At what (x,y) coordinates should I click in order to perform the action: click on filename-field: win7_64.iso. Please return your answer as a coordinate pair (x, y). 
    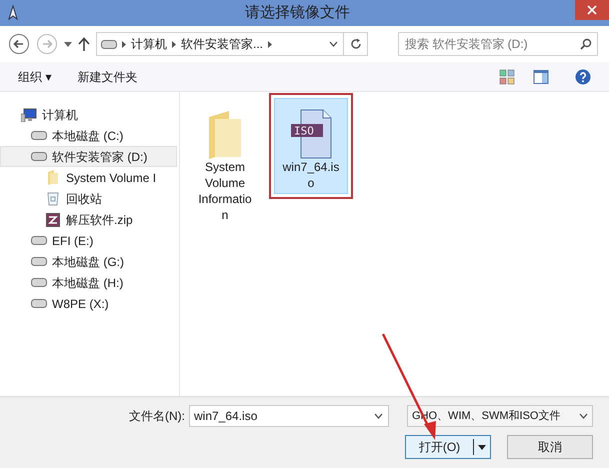
    Looking at the image, I should click on (289, 416).